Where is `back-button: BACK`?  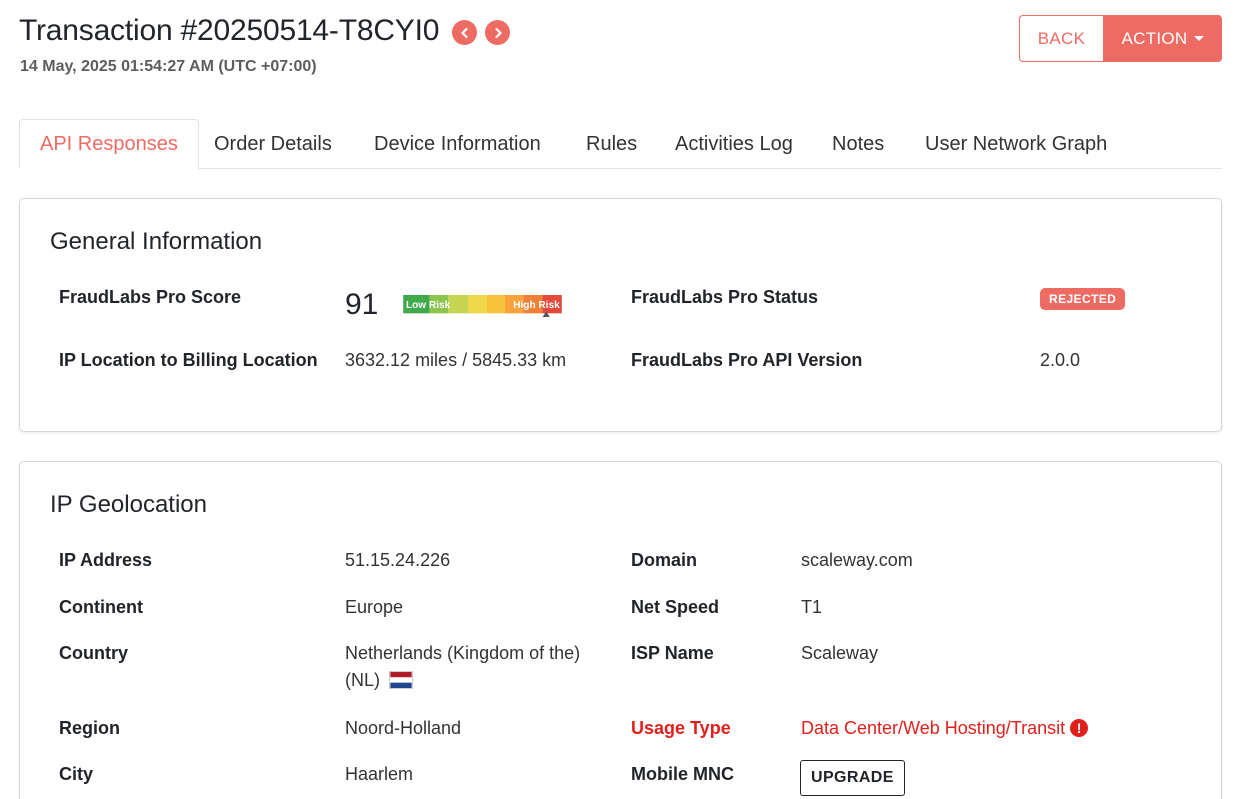
back-button: BACK is located at coordinates (1061, 38).